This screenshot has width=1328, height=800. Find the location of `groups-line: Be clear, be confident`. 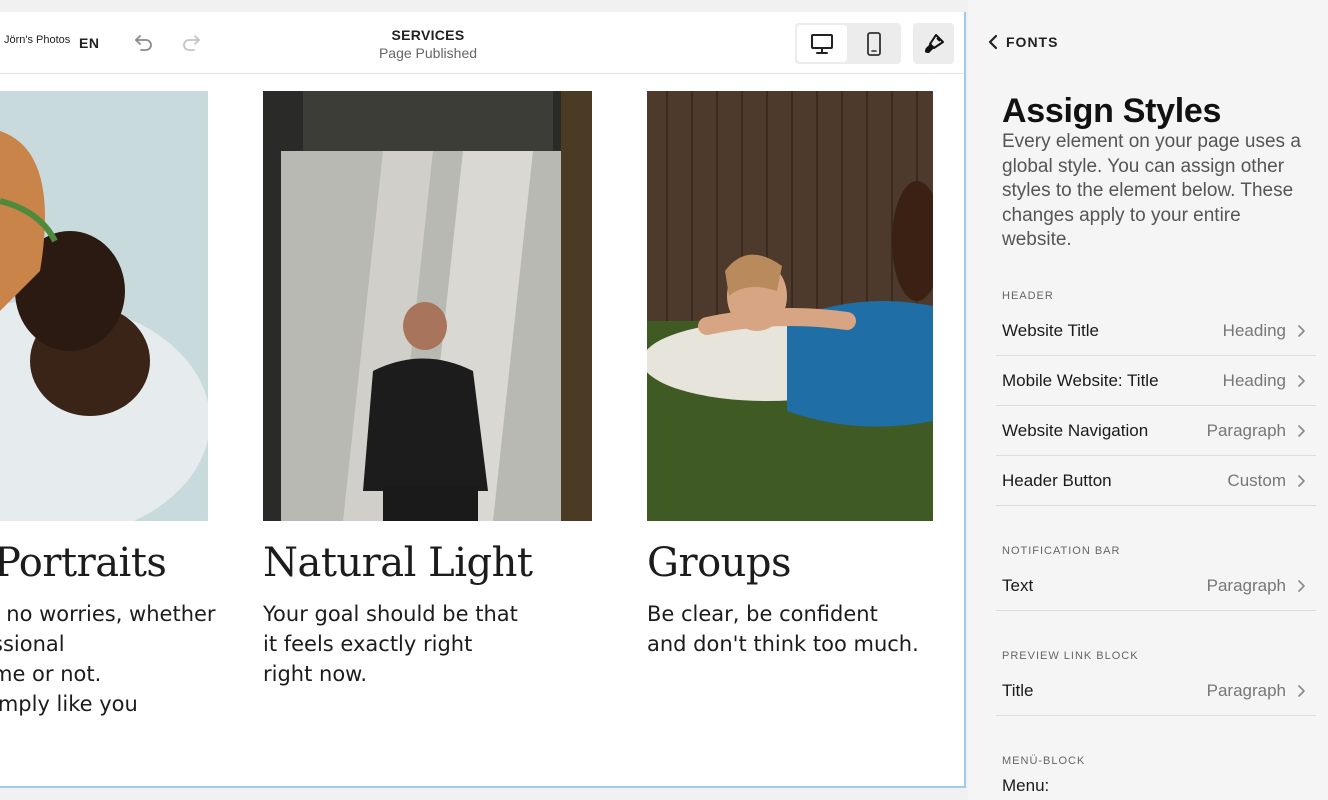

groups-line: Be clear, be confident is located at coordinates (762, 614).